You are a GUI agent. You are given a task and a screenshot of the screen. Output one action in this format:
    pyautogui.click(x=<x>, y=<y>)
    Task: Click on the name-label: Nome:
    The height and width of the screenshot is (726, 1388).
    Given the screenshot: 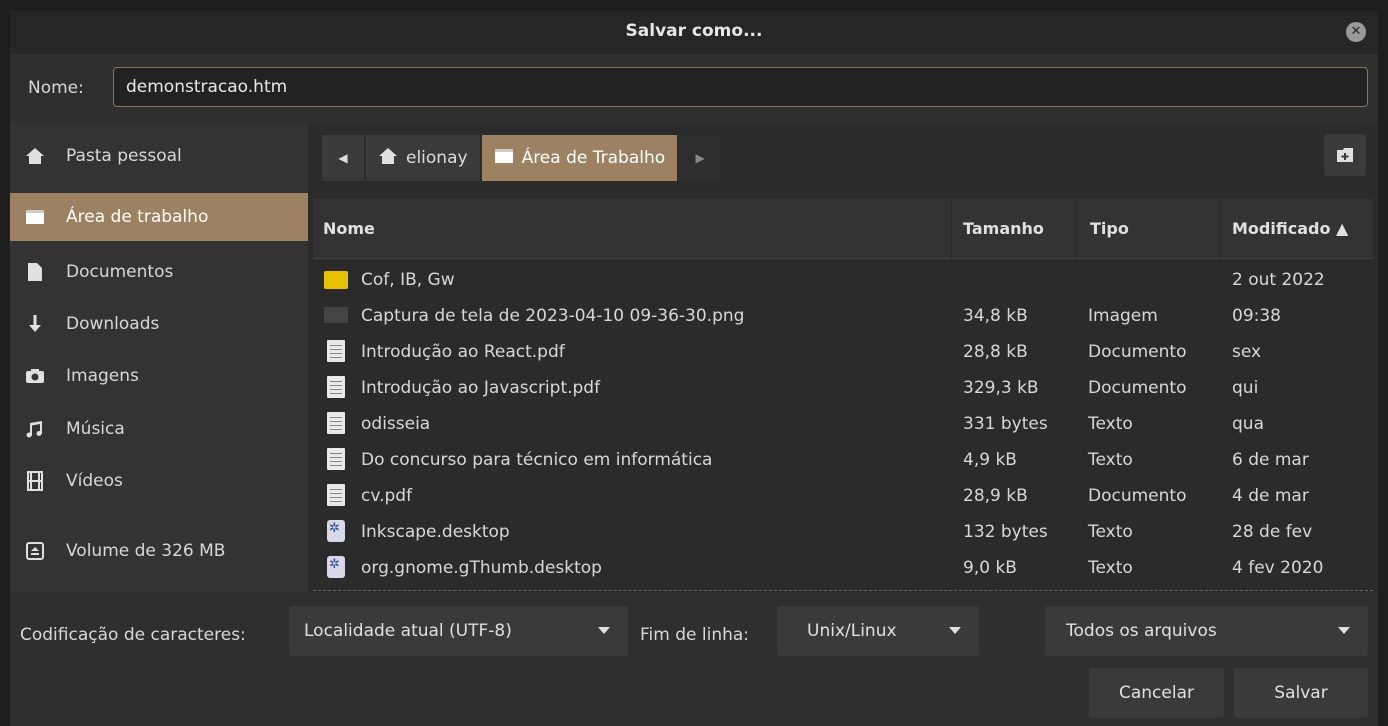 What is the action you would take?
    pyautogui.click(x=56, y=88)
    